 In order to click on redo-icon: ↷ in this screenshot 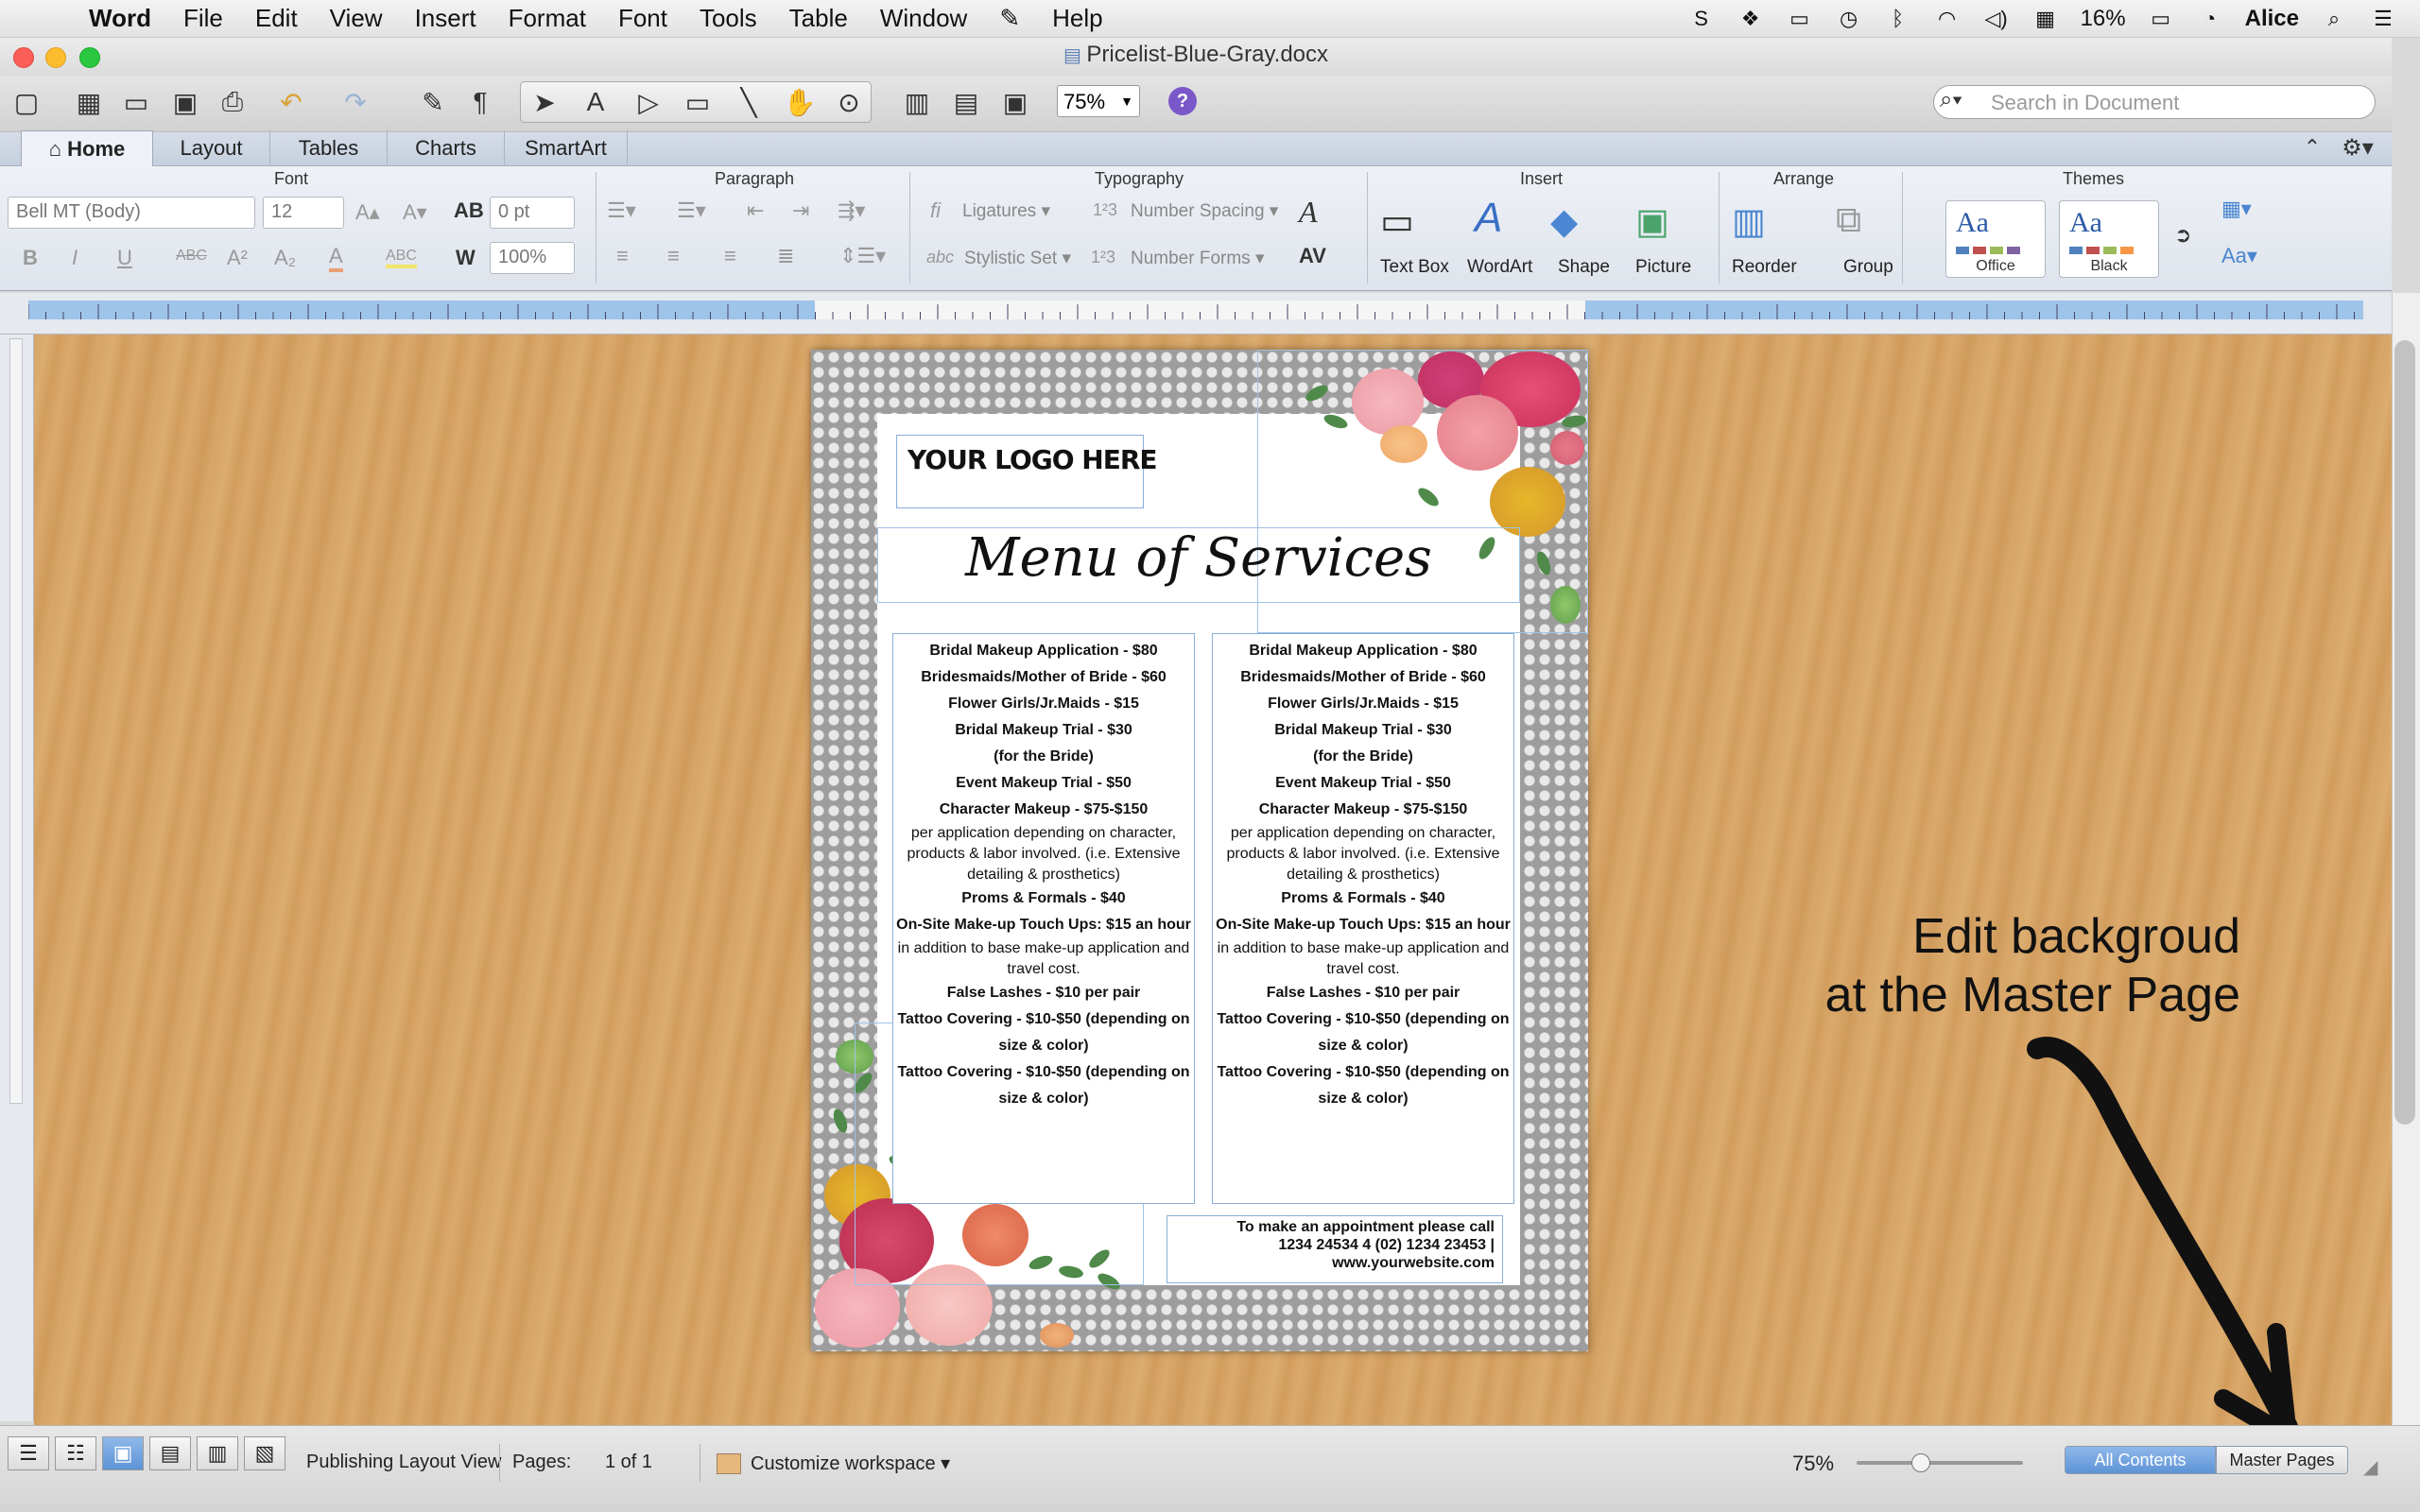, I will do `click(355, 102)`.